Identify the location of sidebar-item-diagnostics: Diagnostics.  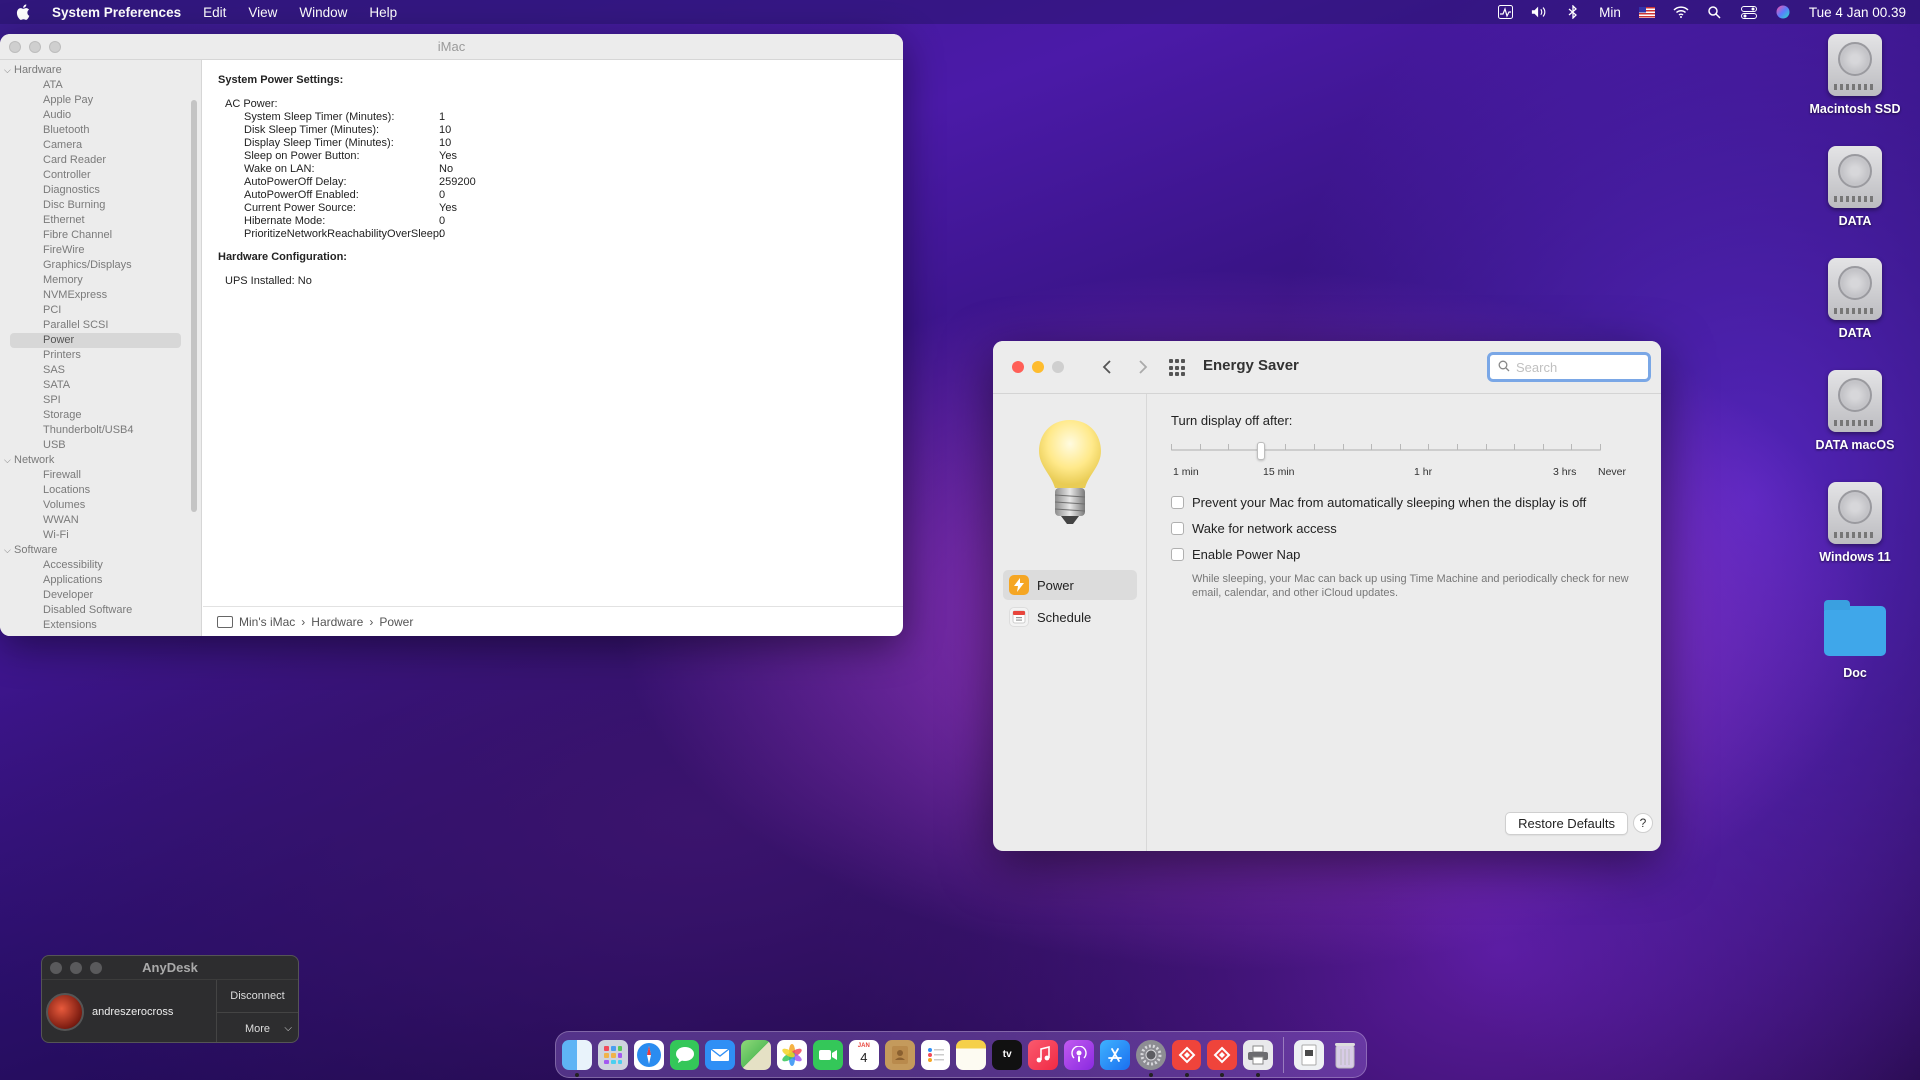
(100, 190).